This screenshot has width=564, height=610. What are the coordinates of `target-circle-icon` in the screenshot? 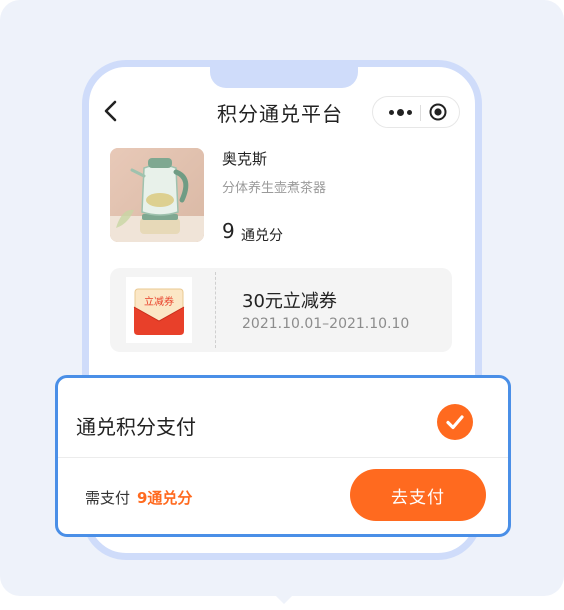 It's located at (438, 112).